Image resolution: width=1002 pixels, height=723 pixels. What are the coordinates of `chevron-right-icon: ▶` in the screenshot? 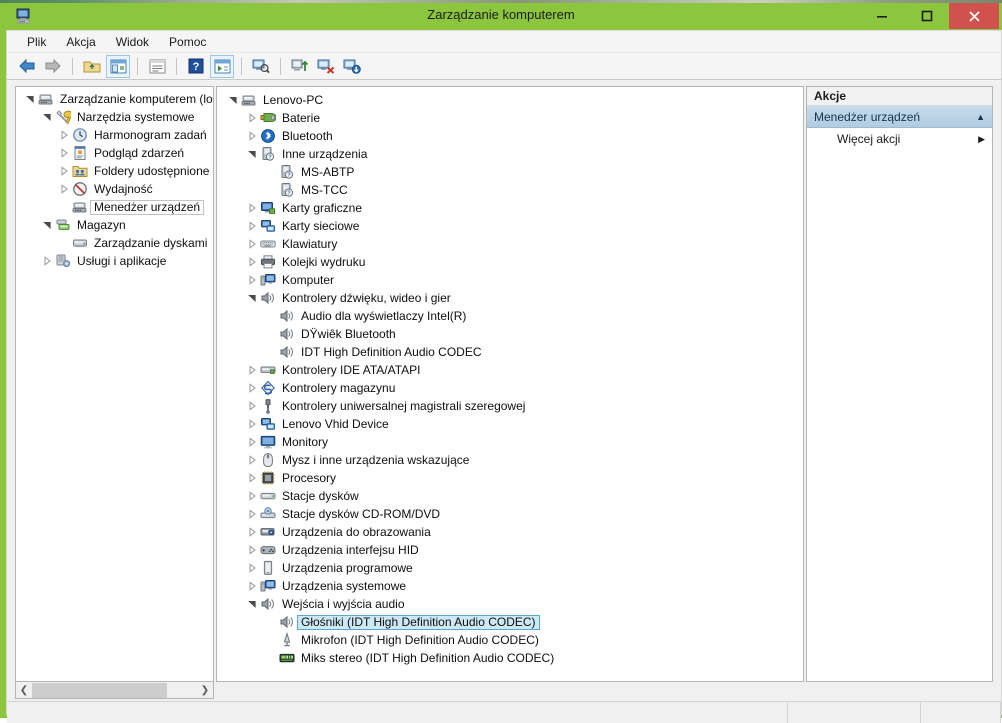 It's located at (981, 139).